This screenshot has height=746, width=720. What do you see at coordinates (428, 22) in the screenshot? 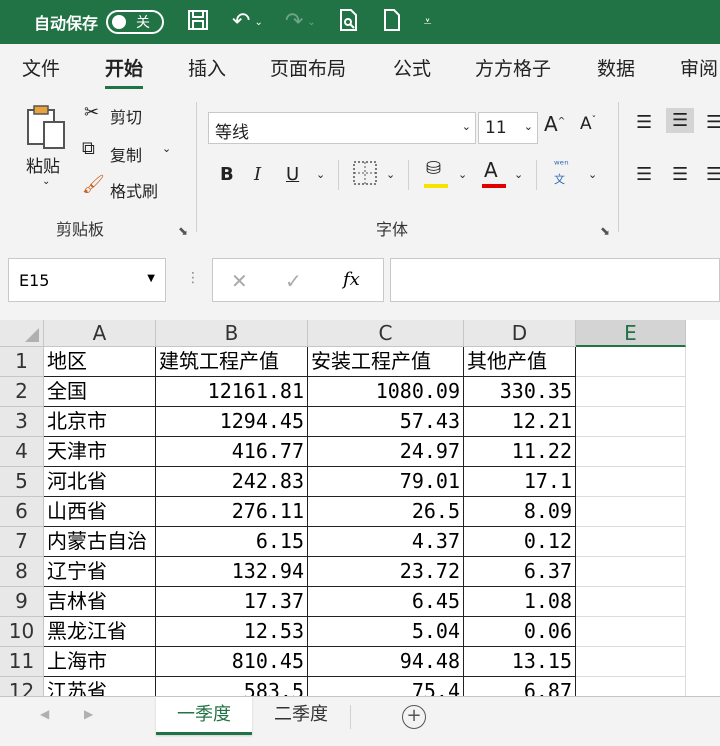
I see `customize-toolbar-icon: ⩡` at bounding box center [428, 22].